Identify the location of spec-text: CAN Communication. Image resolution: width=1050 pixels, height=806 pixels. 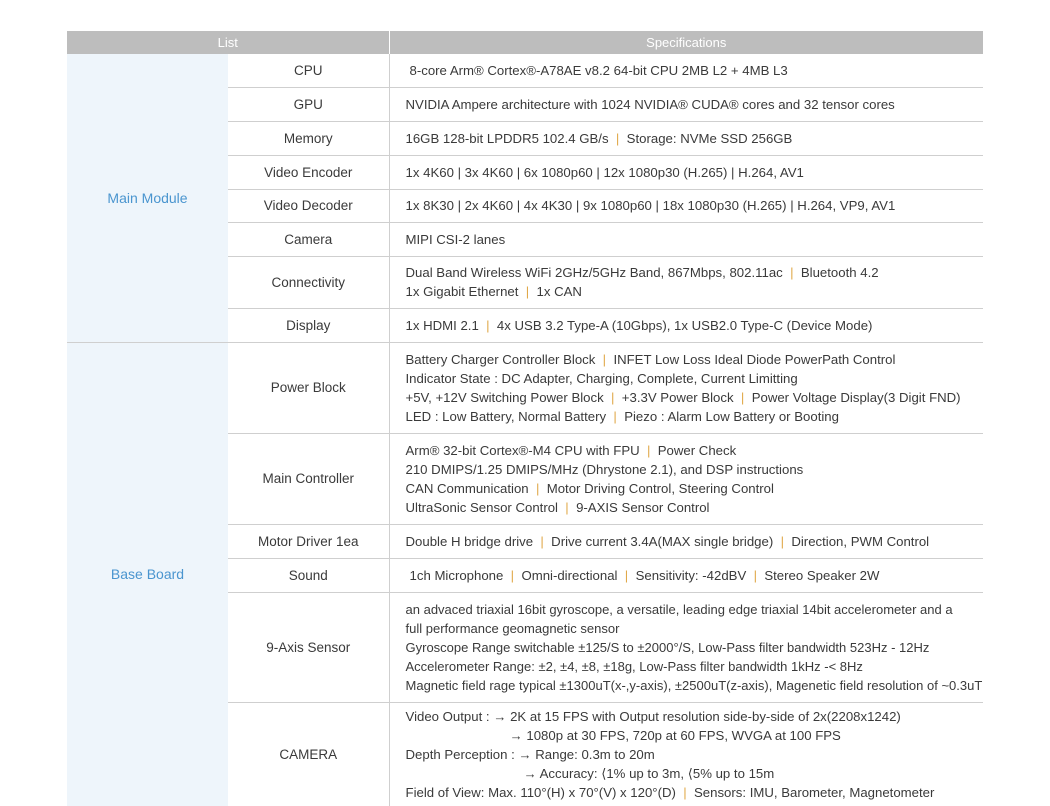
(467, 488).